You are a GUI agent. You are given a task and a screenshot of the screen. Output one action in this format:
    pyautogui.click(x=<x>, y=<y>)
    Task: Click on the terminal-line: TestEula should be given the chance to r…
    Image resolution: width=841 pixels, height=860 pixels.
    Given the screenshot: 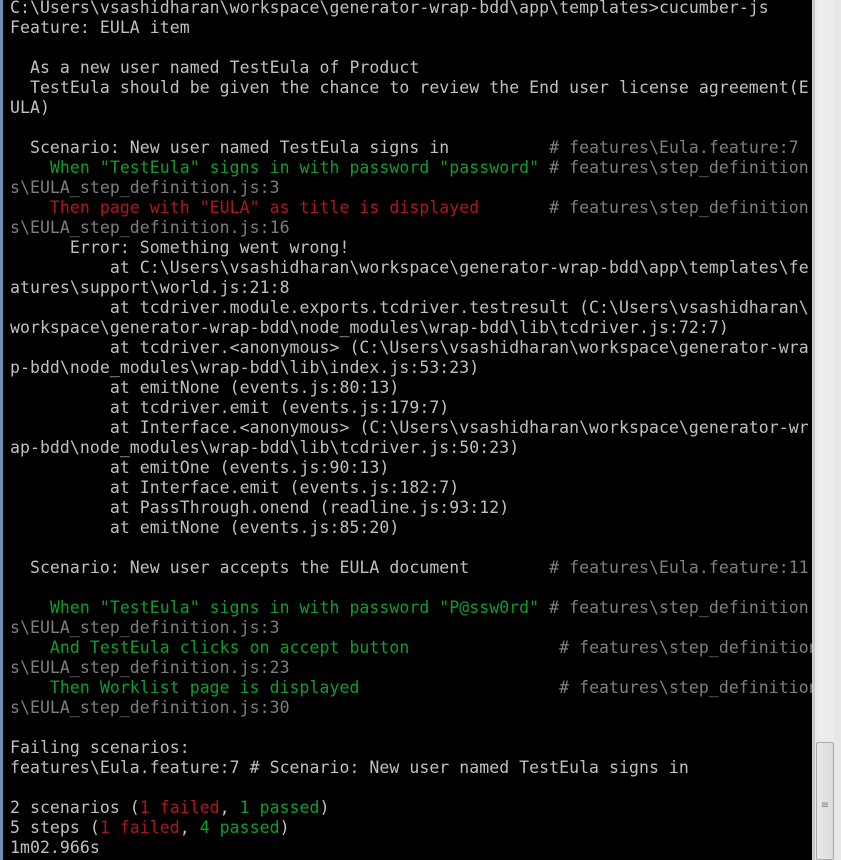 What is the action you would take?
    pyautogui.click(x=411, y=88)
    